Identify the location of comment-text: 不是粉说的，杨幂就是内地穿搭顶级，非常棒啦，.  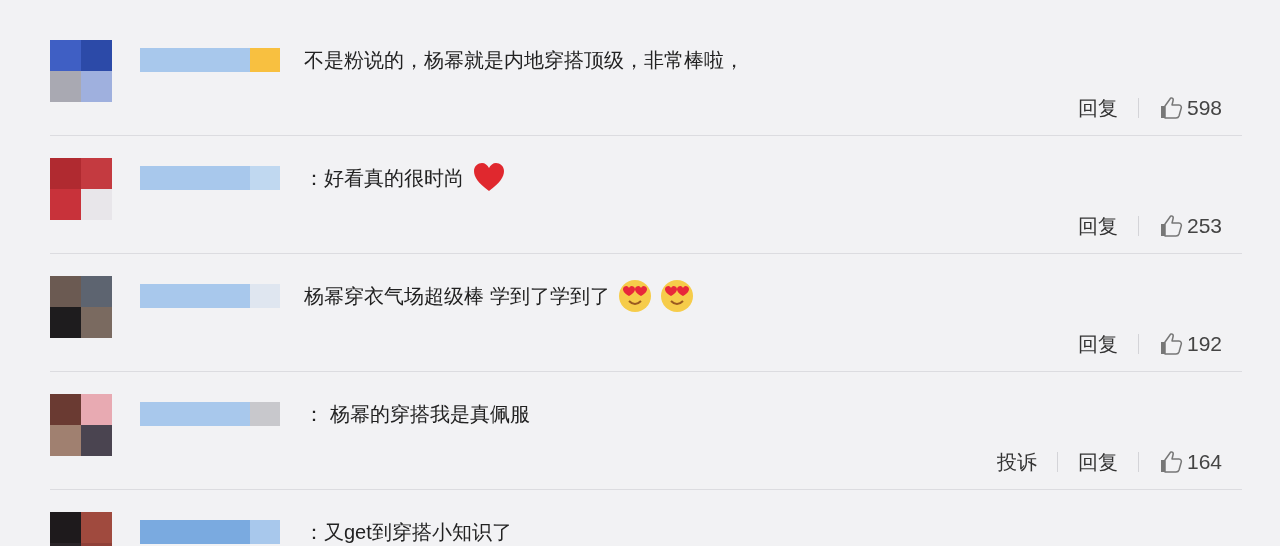
(524, 60).